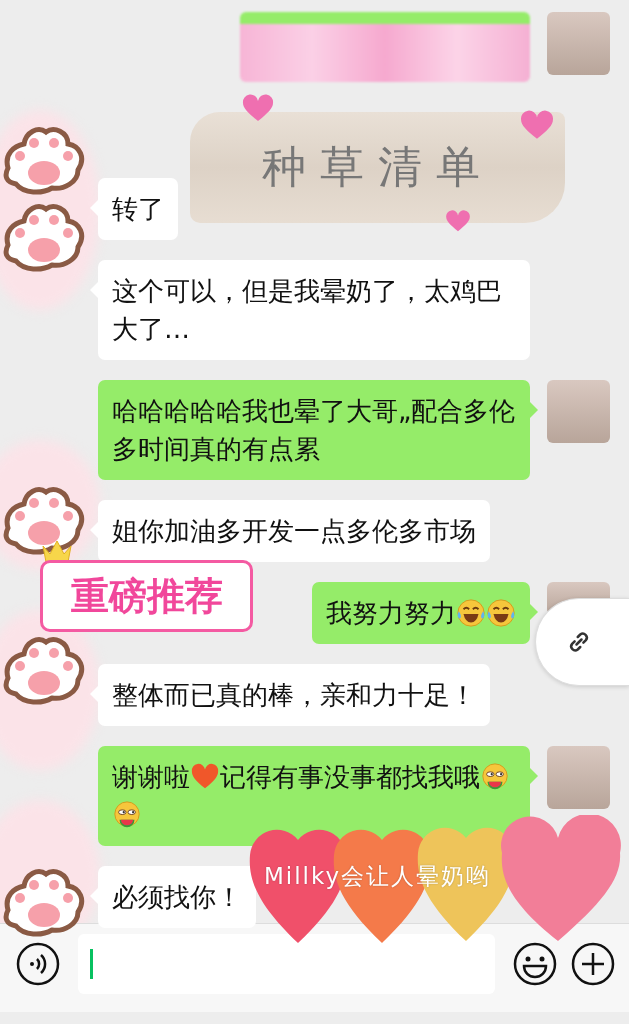 The width and height of the screenshot is (629, 1024). What do you see at coordinates (294, 531) in the screenshot?
I see `message-text: 姐你加油多开发一点多伦多市场` at bounding box center [294, 531].